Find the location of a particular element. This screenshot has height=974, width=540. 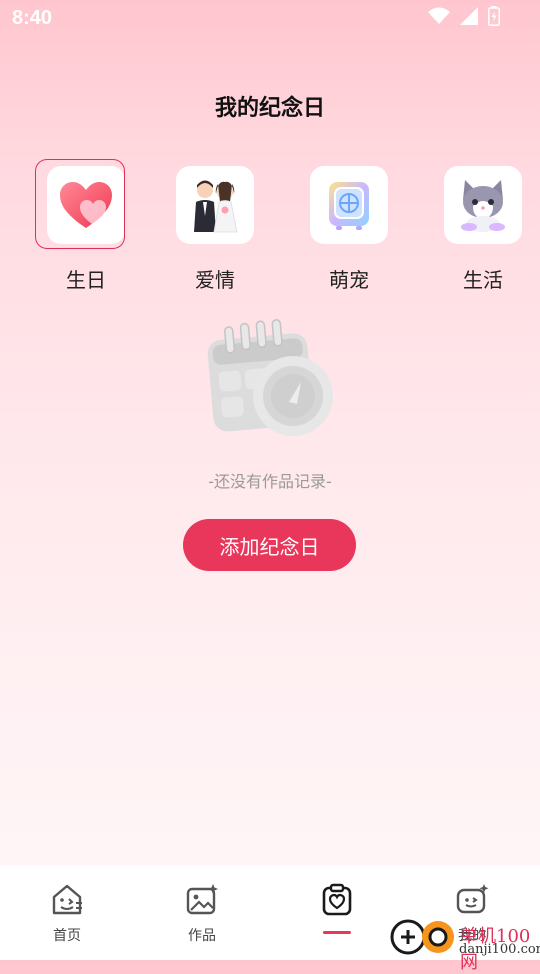

cat-icon is located at coordinates (483, 206).